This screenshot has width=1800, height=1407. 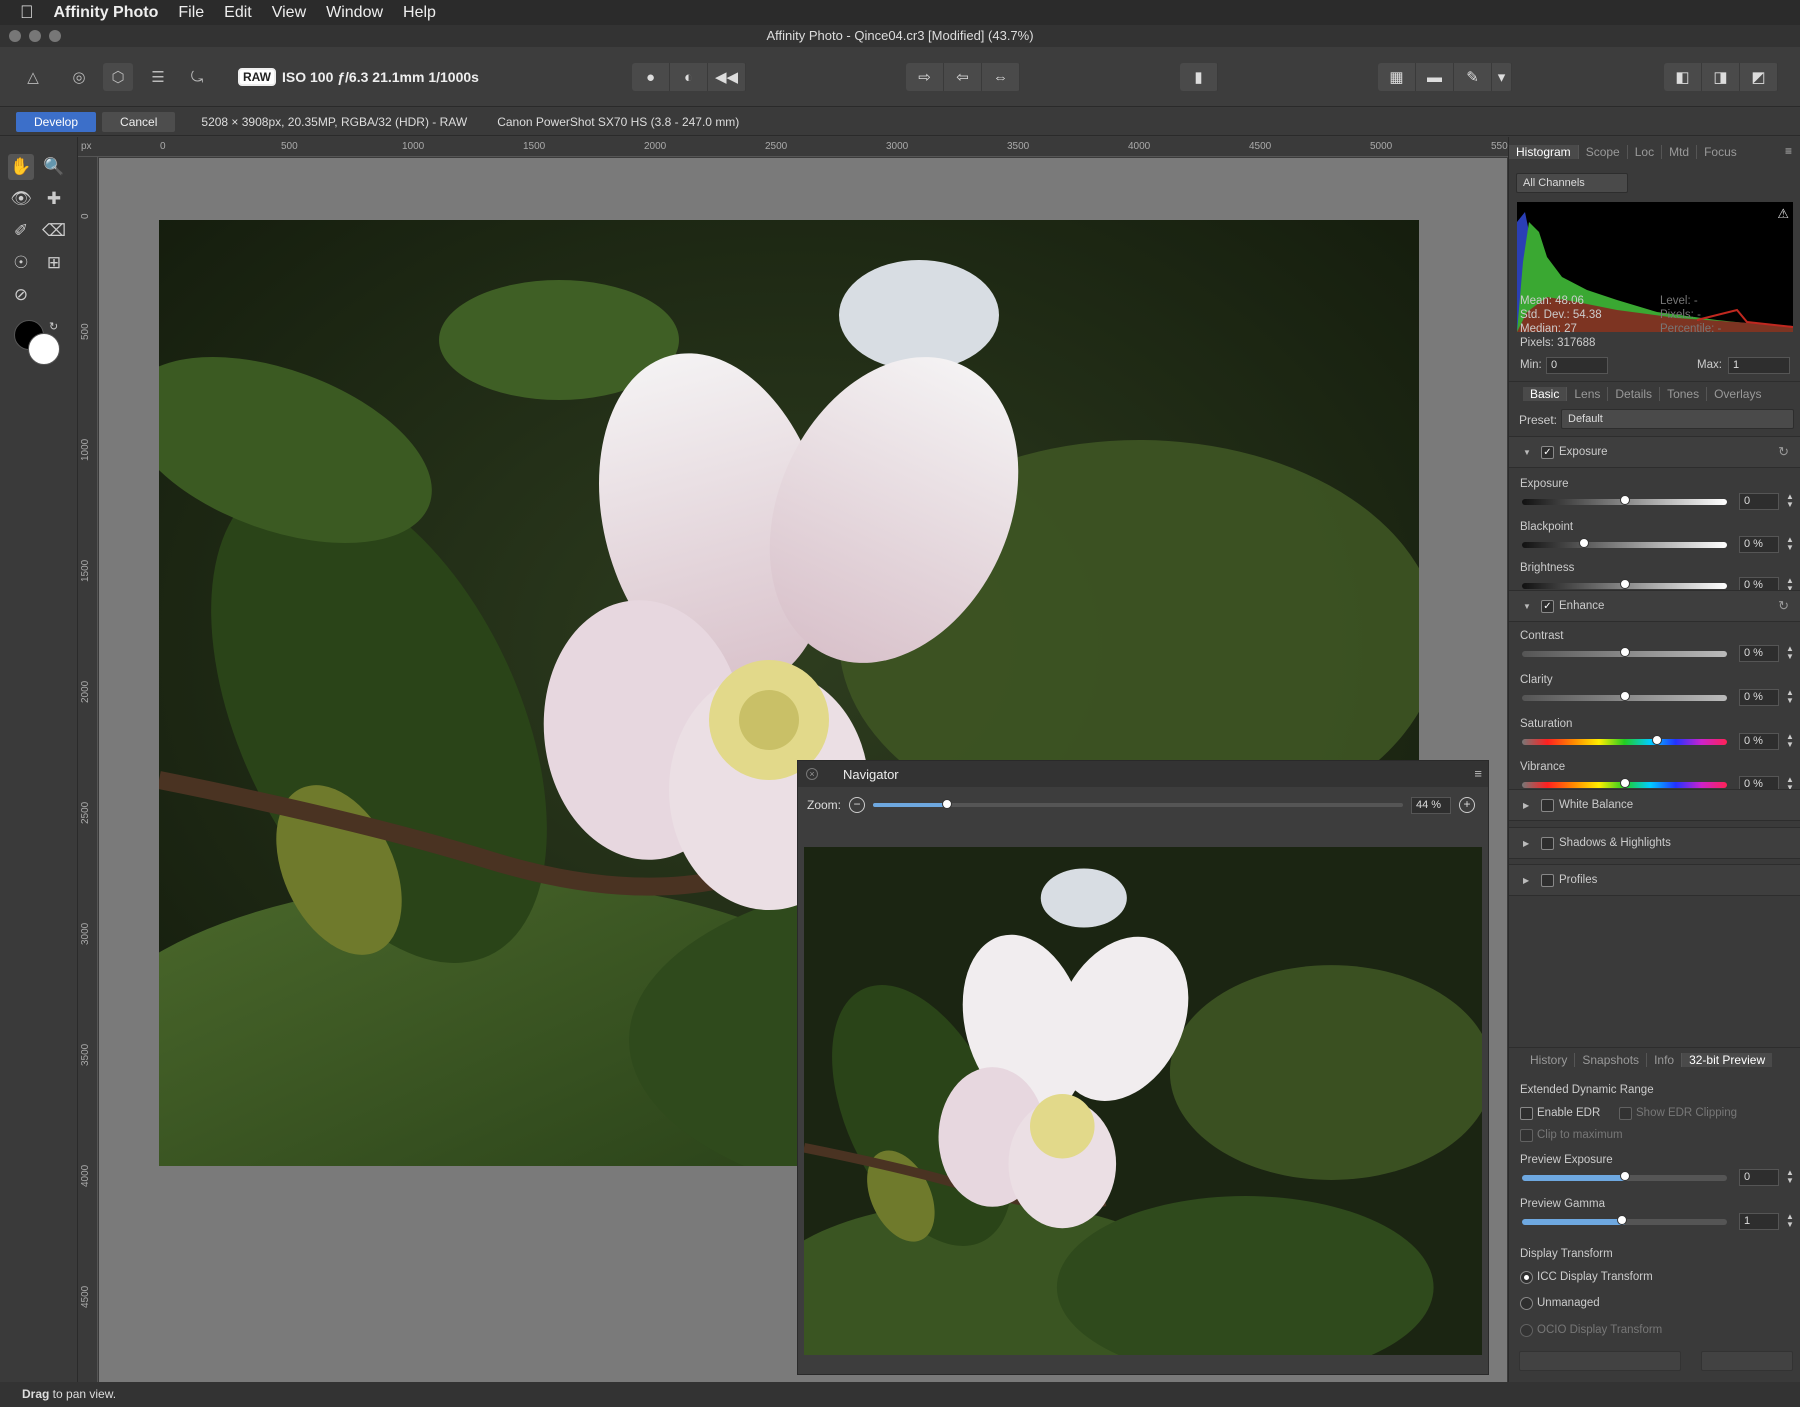 I want to click on blackpoint-slider, so click(x=1624, y=543).